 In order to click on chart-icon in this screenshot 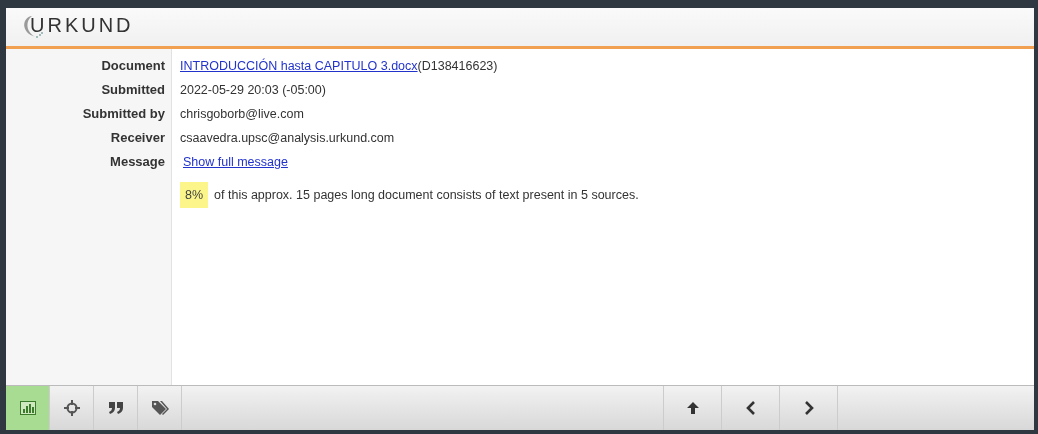, I will do `click(27, 408)`.